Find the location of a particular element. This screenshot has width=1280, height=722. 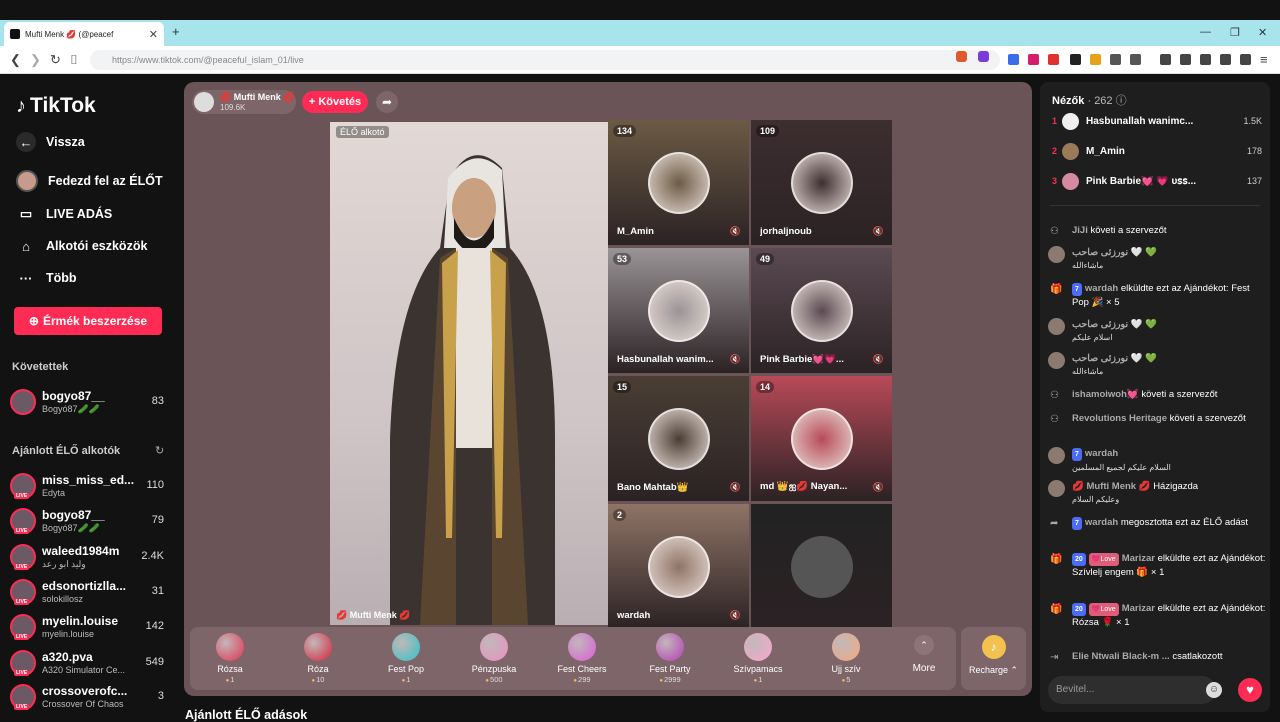

tiktok-logo: ♪ TikTok is located at coordinates (56, 106).